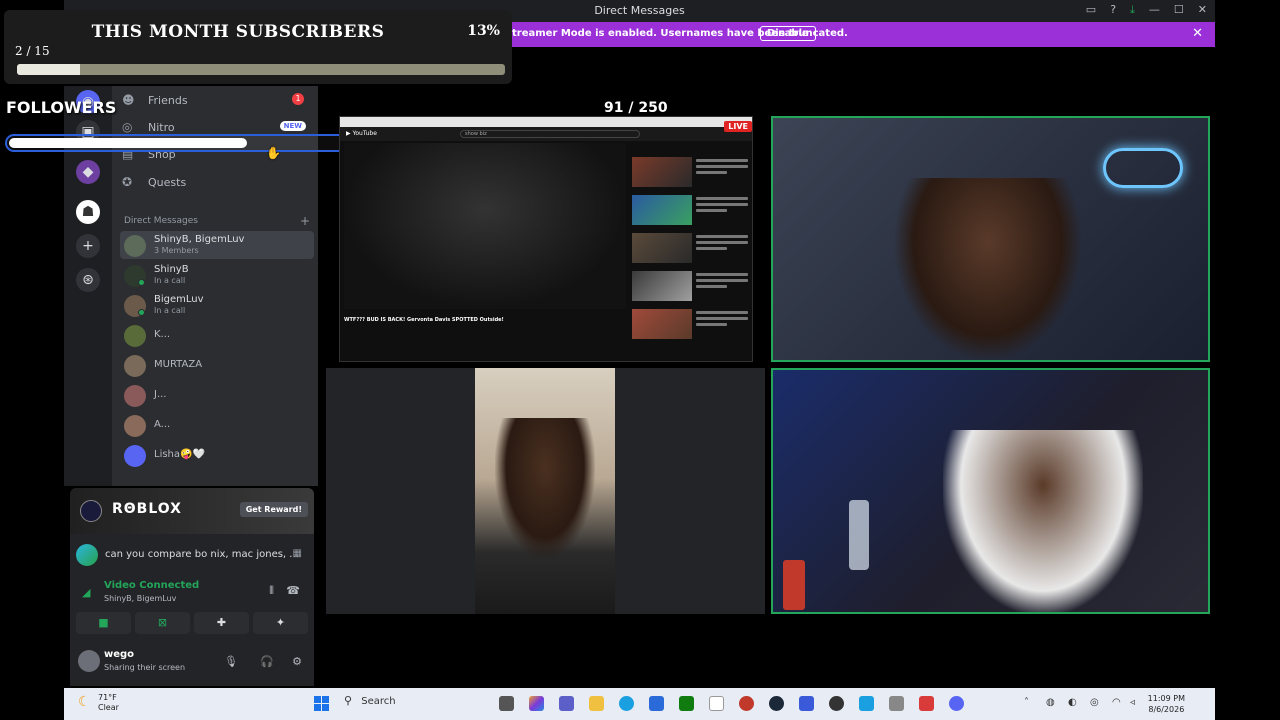 The image size is (1280, 720). Describe the element at coordinates (836, 703) in the screenshot. I see `chrome-icon` at that location.